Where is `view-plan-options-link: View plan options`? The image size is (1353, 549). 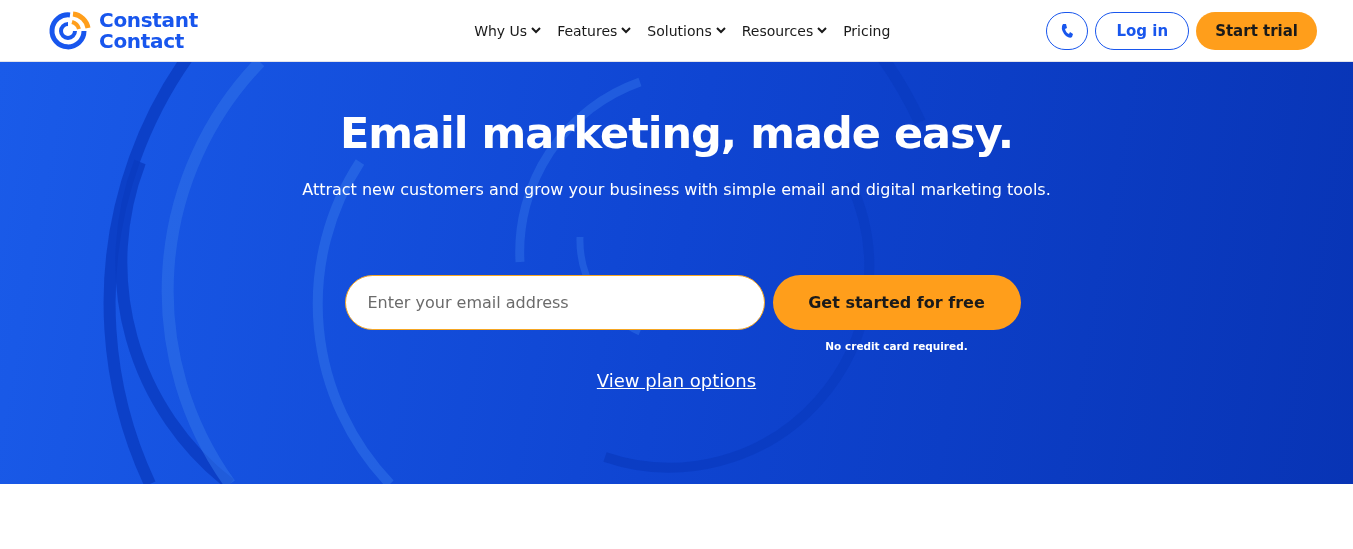 view-plan-options-link: View plan options is located at coordinates (676, 380).